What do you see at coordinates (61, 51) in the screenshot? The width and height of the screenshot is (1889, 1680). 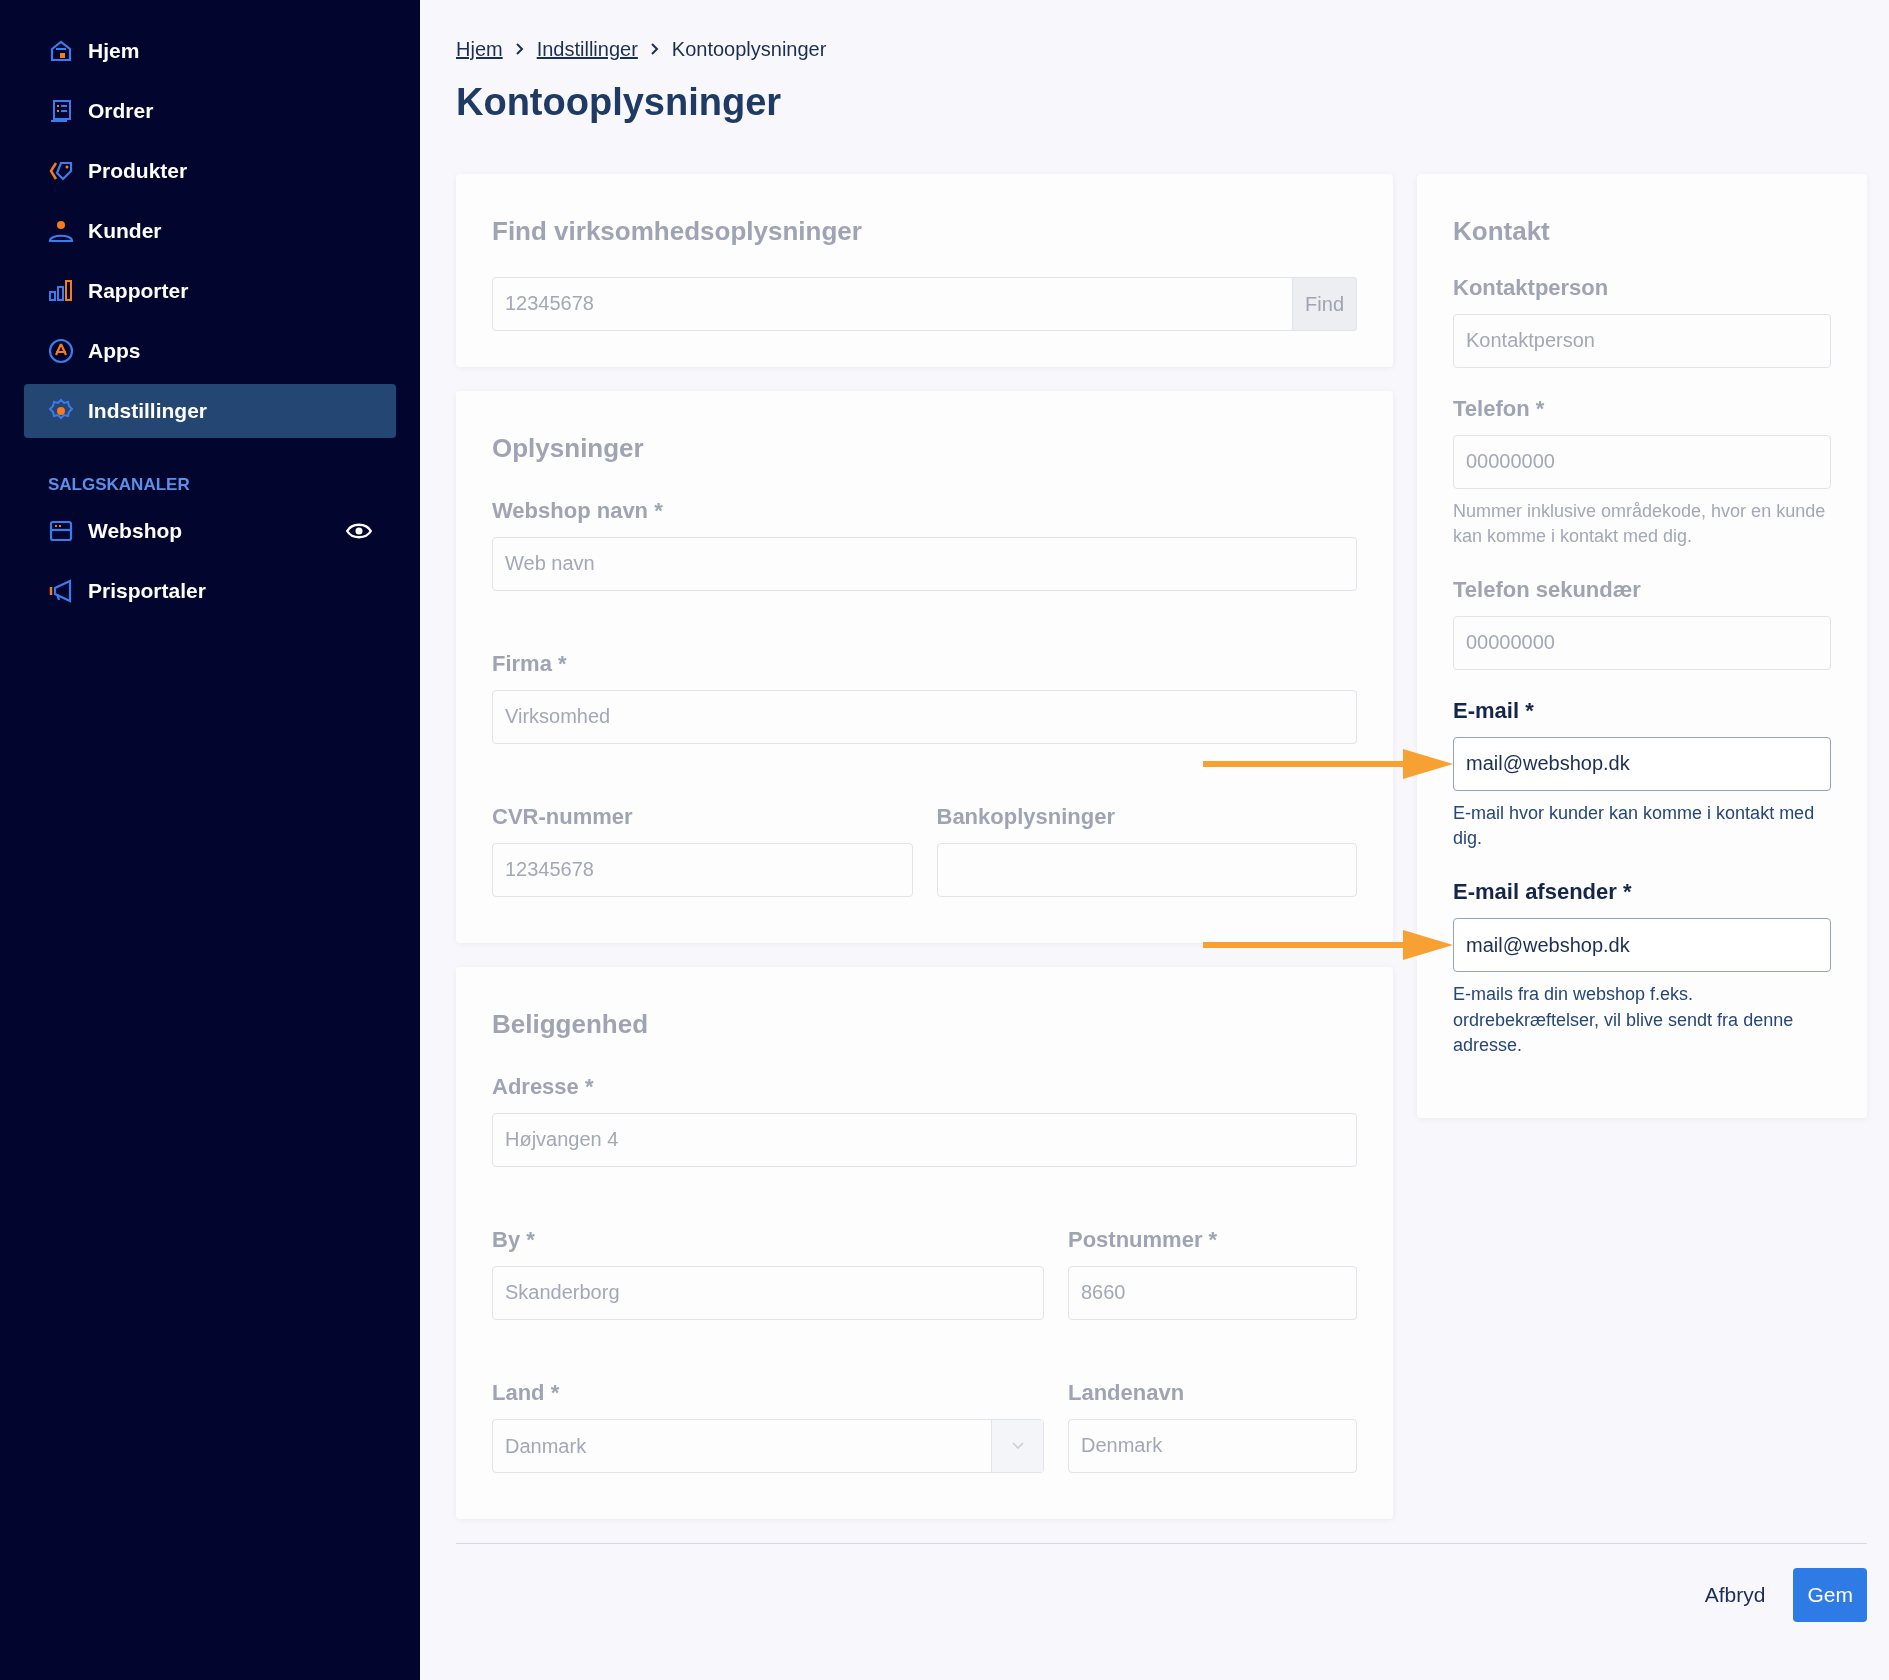 I see `home-icon` at bounding box center [61, 51].